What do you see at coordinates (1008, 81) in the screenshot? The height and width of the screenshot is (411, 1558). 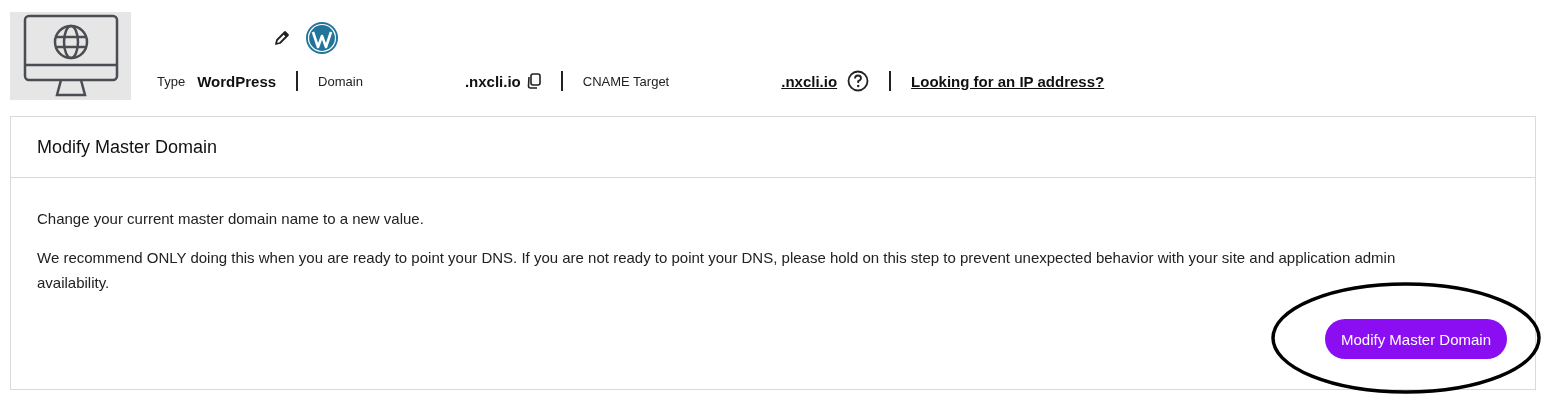 I see `ip-address-link: Looking for an IP address?` at bounding box center [1008, 81].